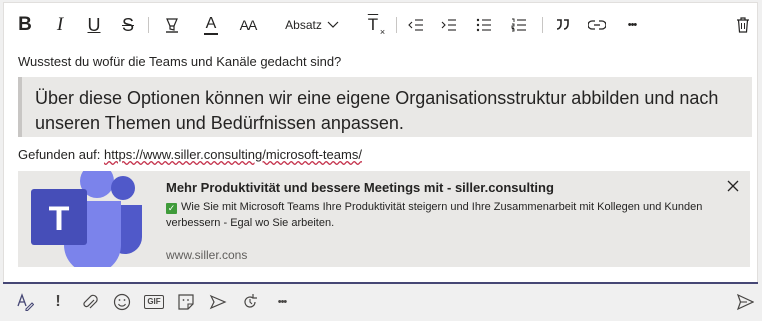 The height and width of the screenshot is (321, 762). I want to click on gif-icon: GIF, so click(154, 302).